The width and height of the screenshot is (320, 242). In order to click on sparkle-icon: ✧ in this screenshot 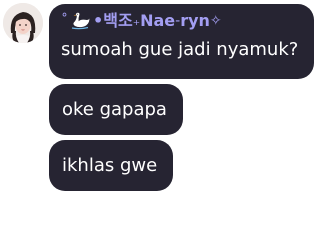, I will do `click(215, 21)`.